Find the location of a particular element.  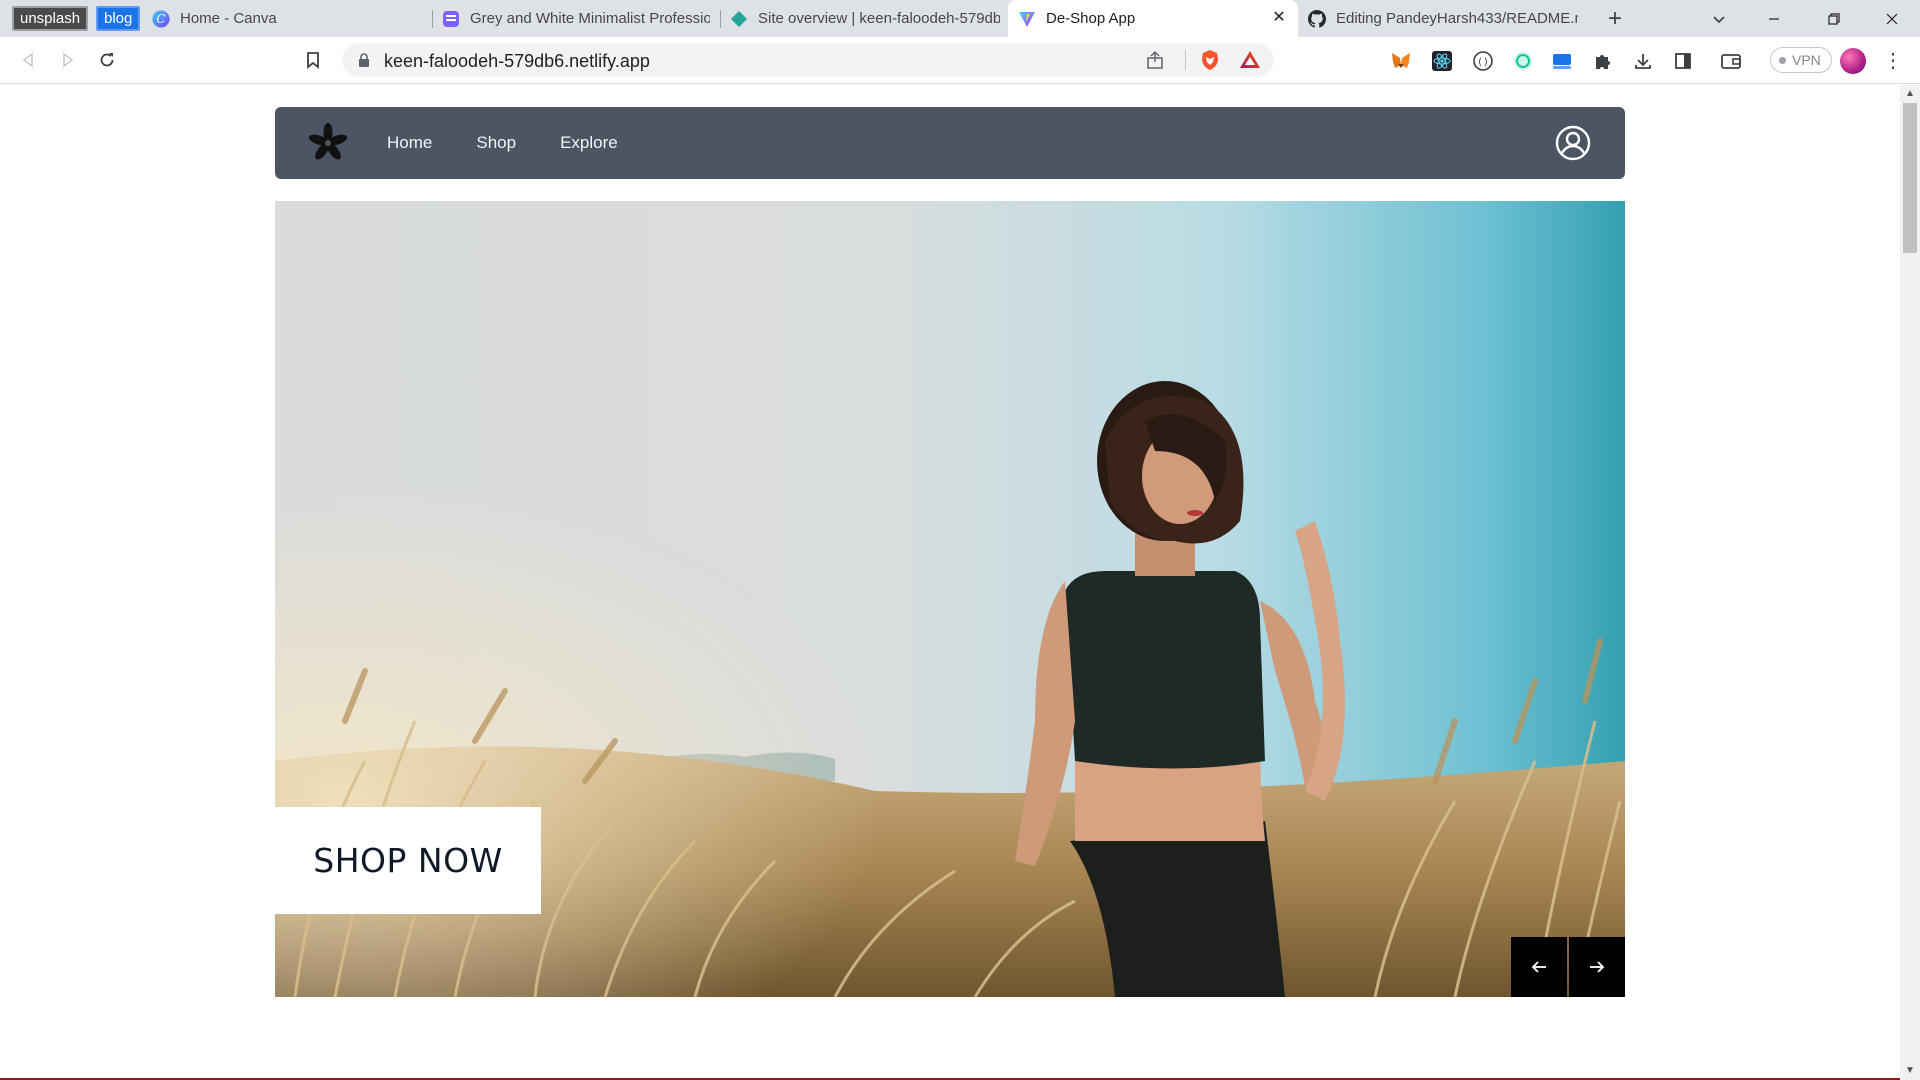

arrow-left-icon is located at coordinates (1538, 967).